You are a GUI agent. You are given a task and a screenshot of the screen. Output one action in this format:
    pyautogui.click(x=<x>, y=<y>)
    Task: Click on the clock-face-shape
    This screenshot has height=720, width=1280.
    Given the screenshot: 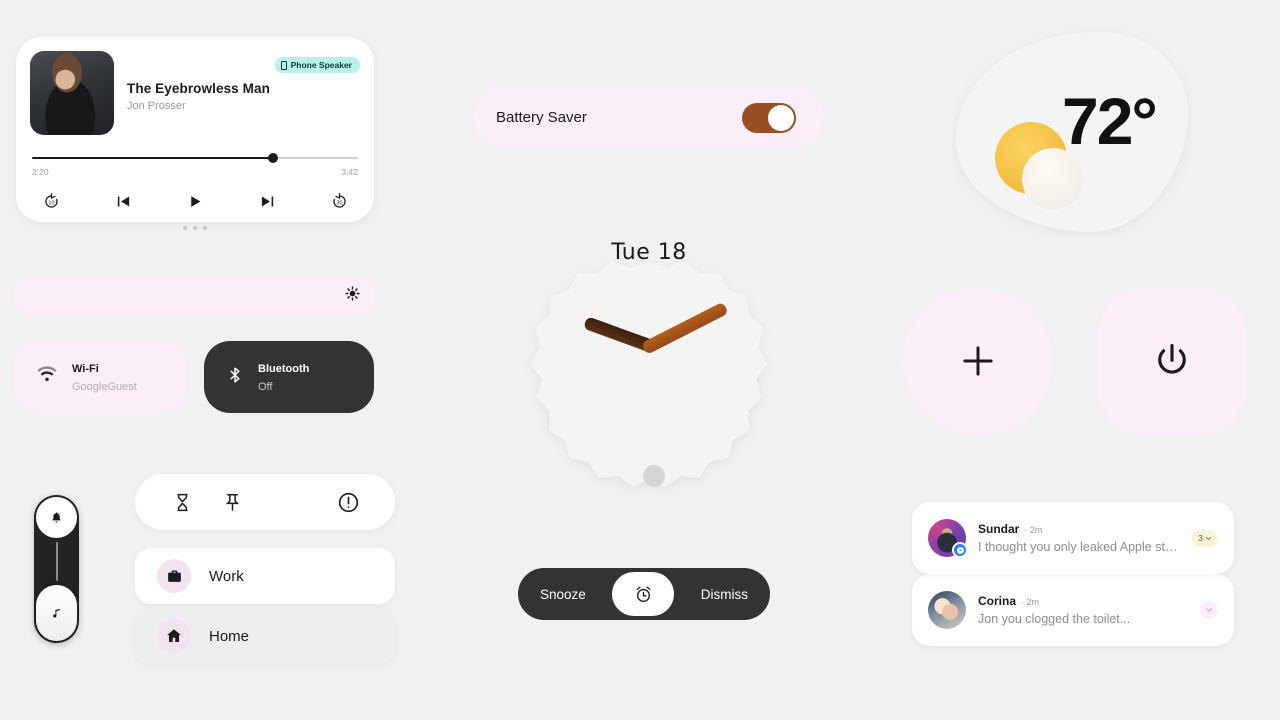 What is the action you would take?
    pyautogui.click(x=649, y=374)
    